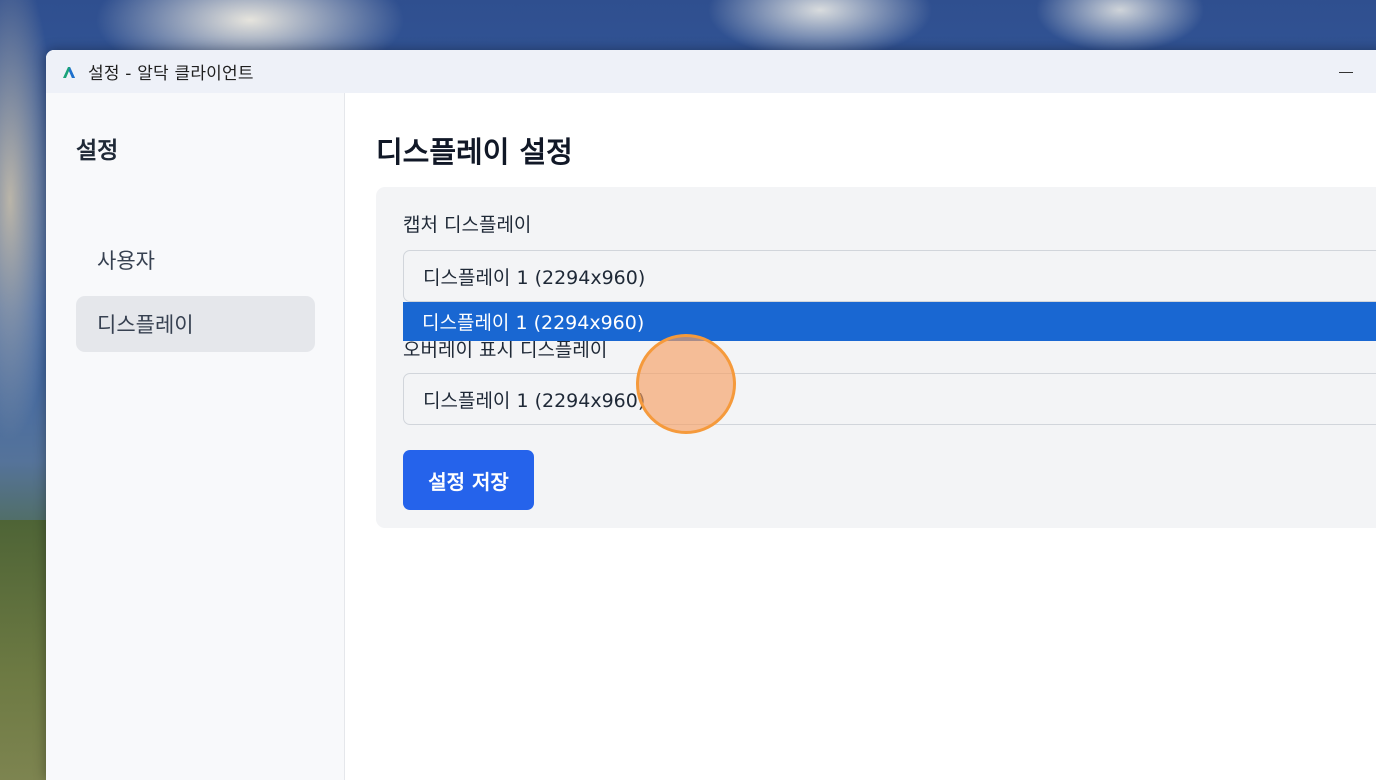  I want to click on sidebar-item-users: 사용자, so click(195, 260).